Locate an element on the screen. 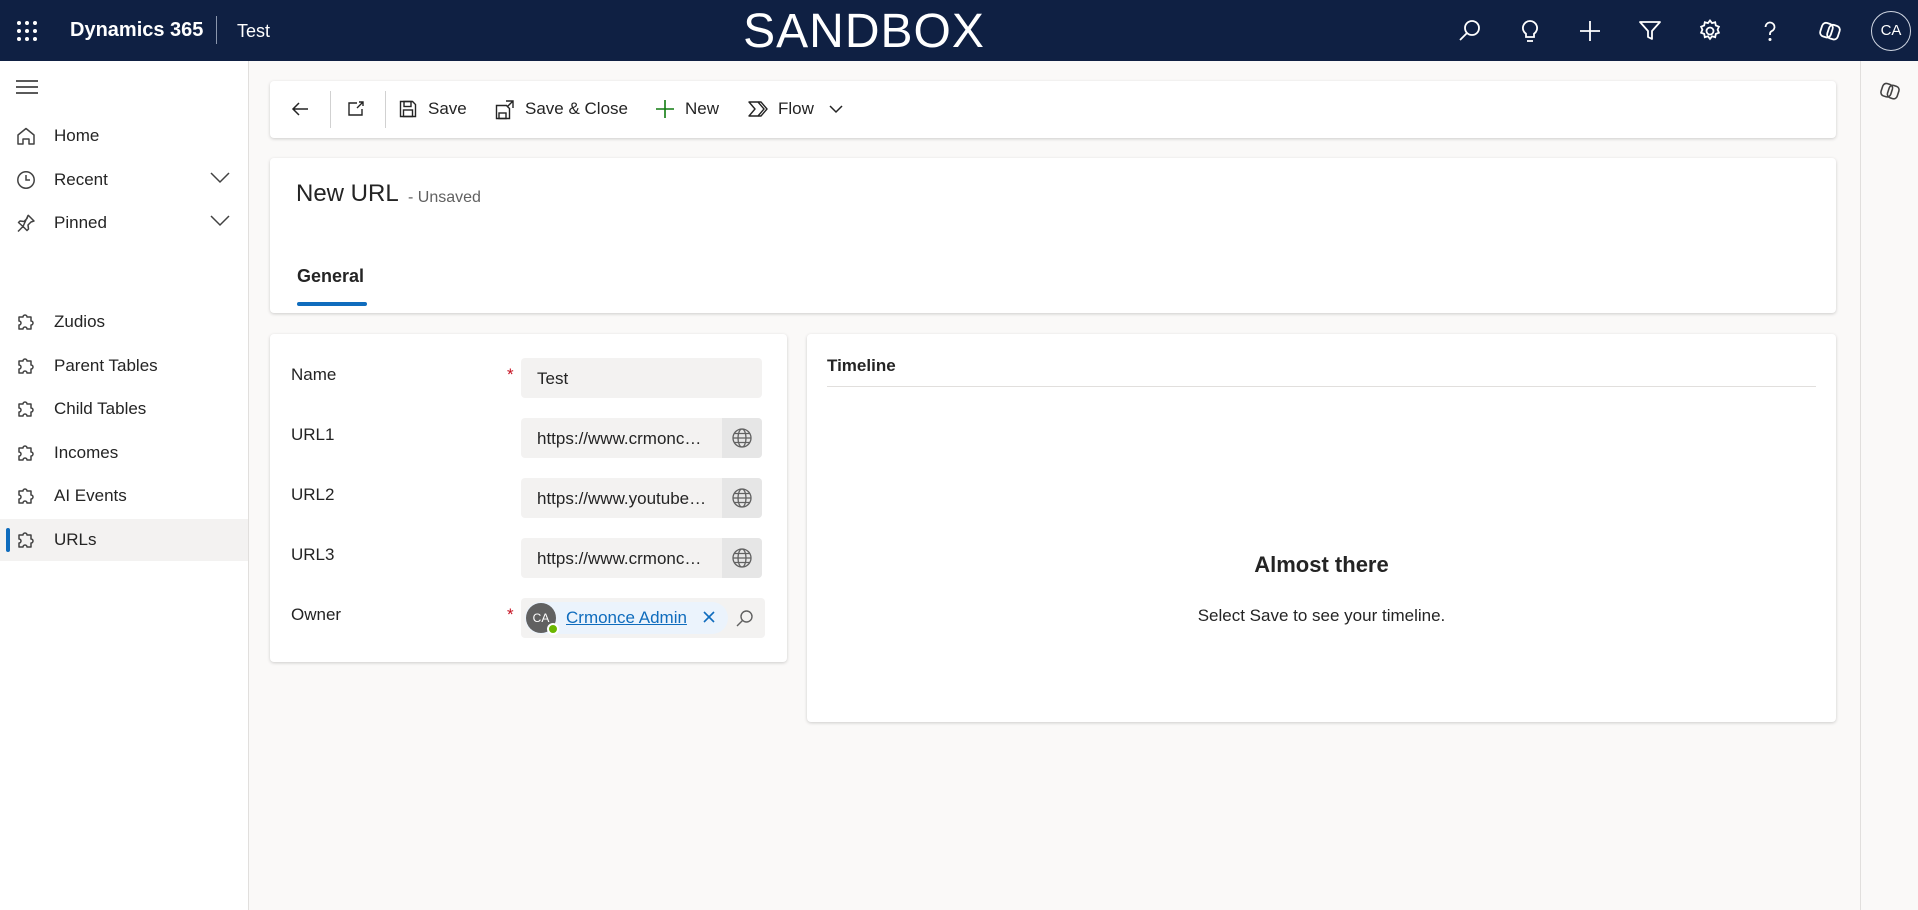 This screenshot has height=910, width=1918. nav-item-label: URLs is located at coordinates (75, 539).